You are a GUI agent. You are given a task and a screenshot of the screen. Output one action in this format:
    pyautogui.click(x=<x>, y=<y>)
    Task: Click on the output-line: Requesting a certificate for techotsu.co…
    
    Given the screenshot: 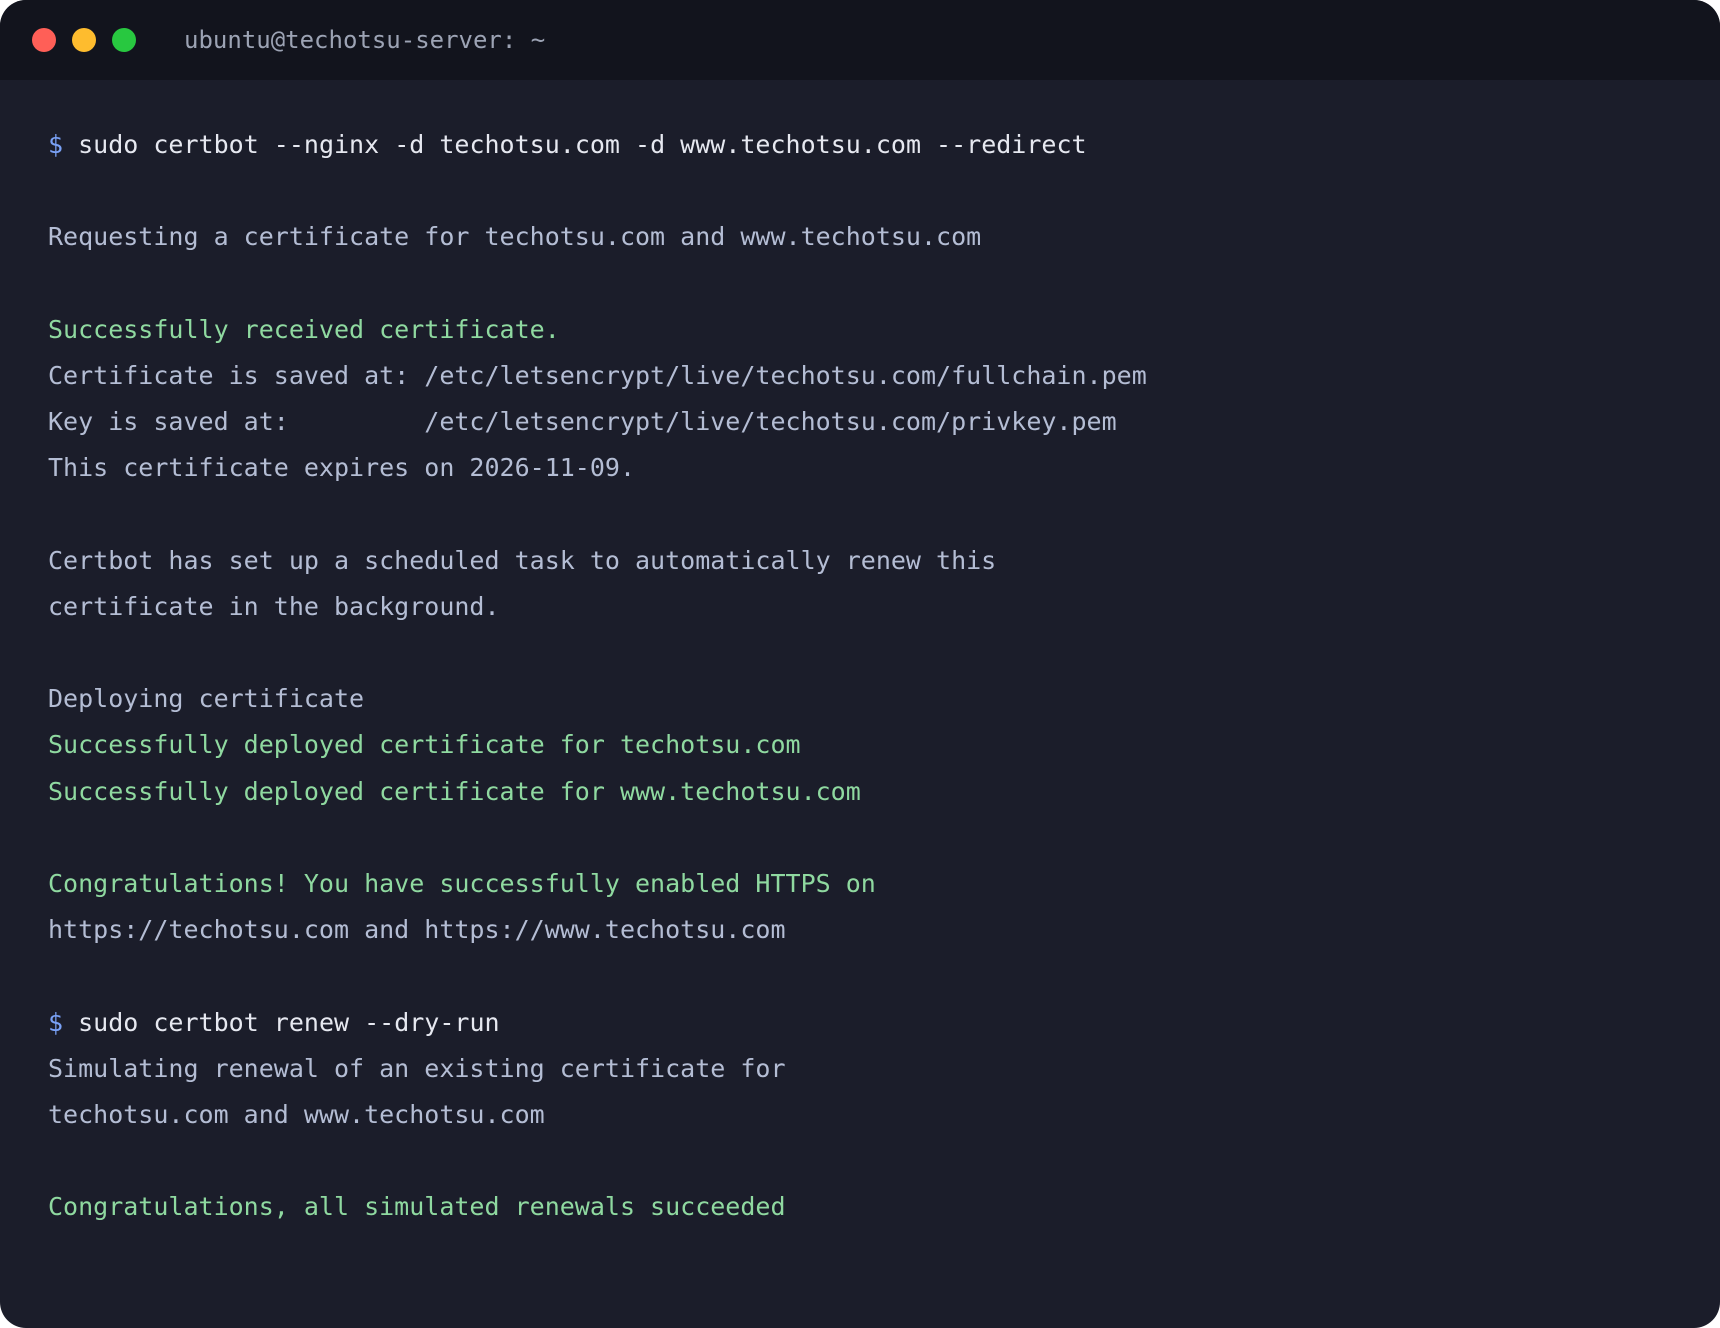 What is the action you would take?
    pyautogui.click(x=864, y=237)
    